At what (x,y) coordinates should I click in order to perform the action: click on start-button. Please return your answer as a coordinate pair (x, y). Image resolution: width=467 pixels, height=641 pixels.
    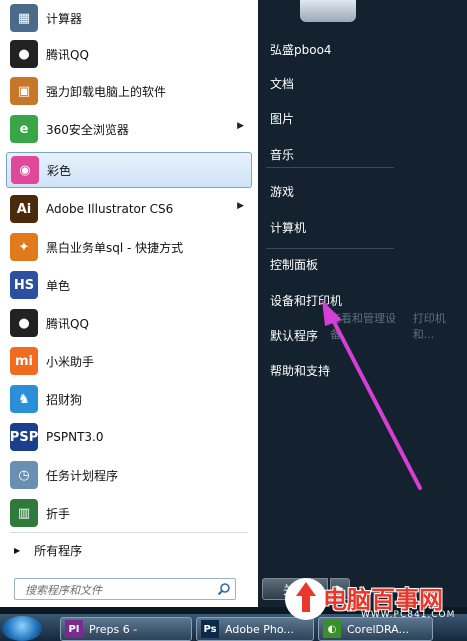
    Looking at the image, I should click on (22, 628).